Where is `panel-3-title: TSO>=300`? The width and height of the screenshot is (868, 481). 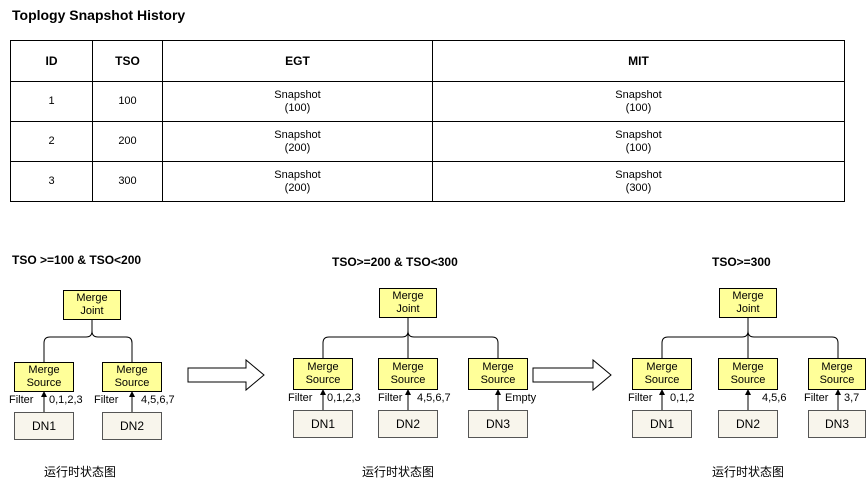 panel-3-title: TSO>=300 is located at coordinates (741, 262).